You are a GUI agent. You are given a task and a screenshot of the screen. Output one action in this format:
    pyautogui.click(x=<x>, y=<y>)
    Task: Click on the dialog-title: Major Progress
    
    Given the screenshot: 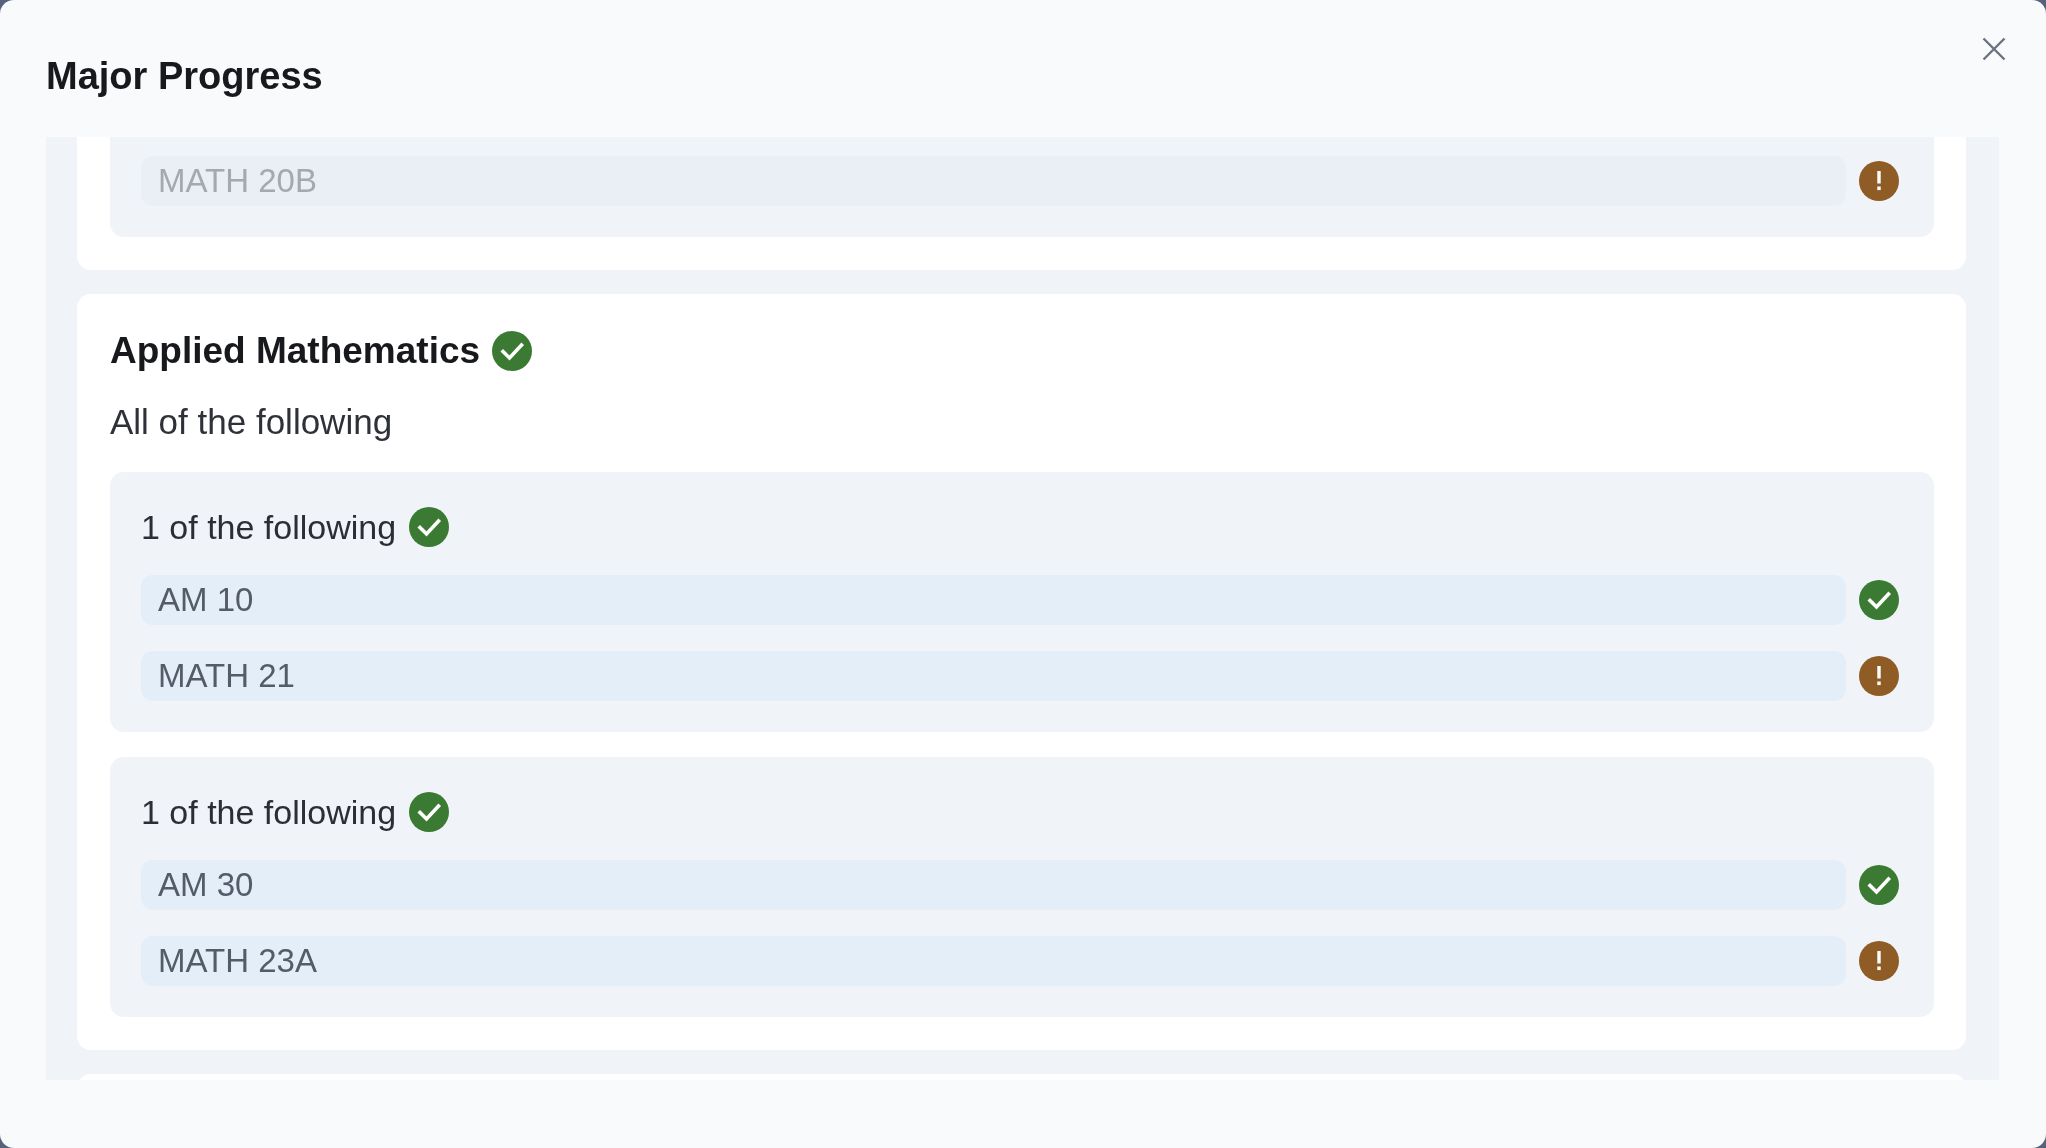 What is the action you would take?
    pyautogui.click(x=184, y=76)
    